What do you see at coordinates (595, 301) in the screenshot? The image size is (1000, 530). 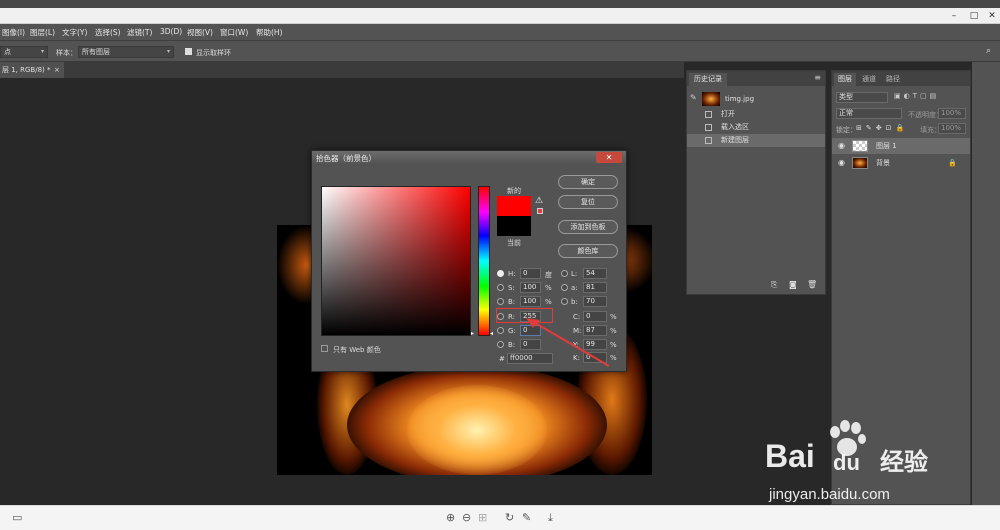 I see `lab-b-input: 70` at bounding box center [595, 301].